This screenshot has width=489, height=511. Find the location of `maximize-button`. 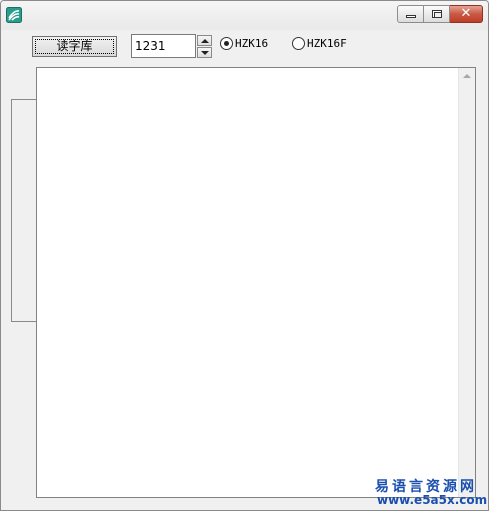

maximize-button is located at coordinates (437, 14).